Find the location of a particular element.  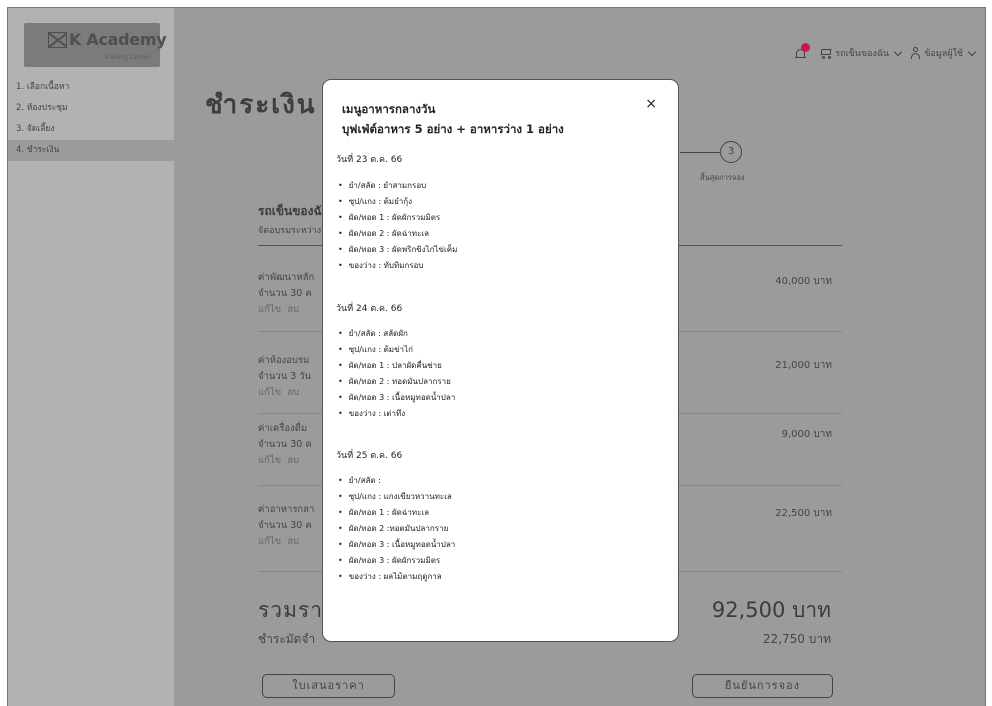

close-icon: × is located at coordinates (651, 104).